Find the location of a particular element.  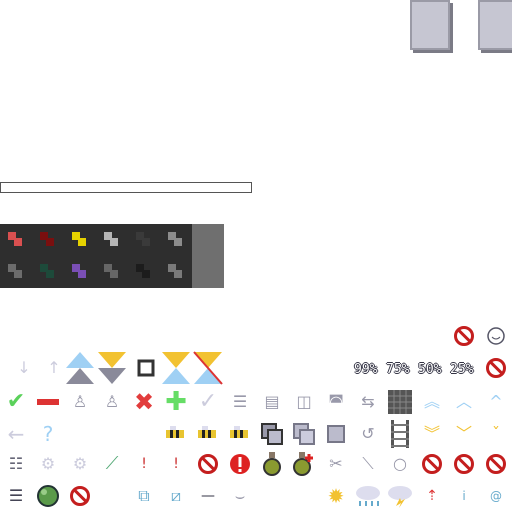

grid-block-icon is located at coordinates (400, 402).